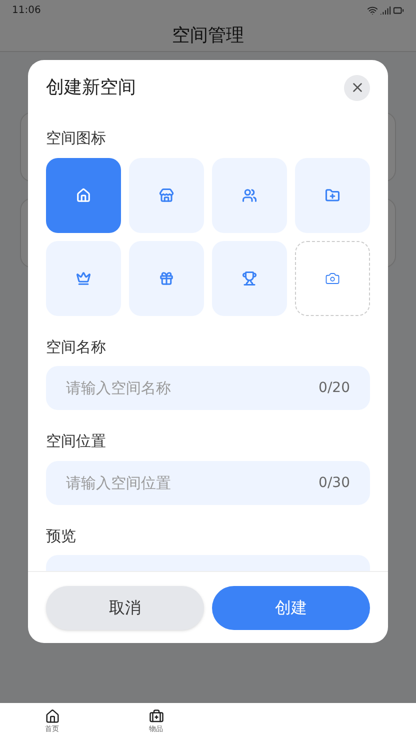 This screenshot has height=739, width=416. I want to click on camera-upload-tile, so click(332, 278).